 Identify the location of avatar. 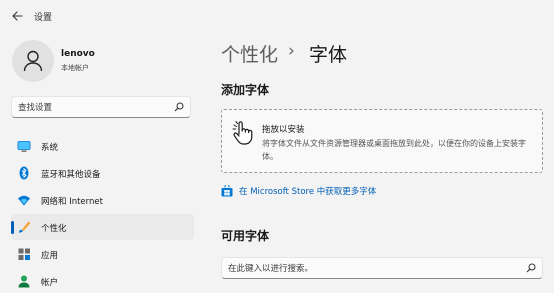
(33, 61).